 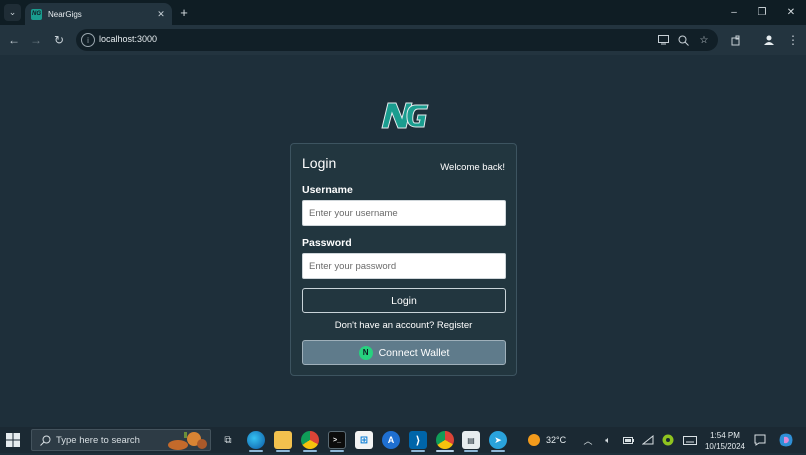 I want to click on weather-temperature: 32°C, so click(x=556, y=440).